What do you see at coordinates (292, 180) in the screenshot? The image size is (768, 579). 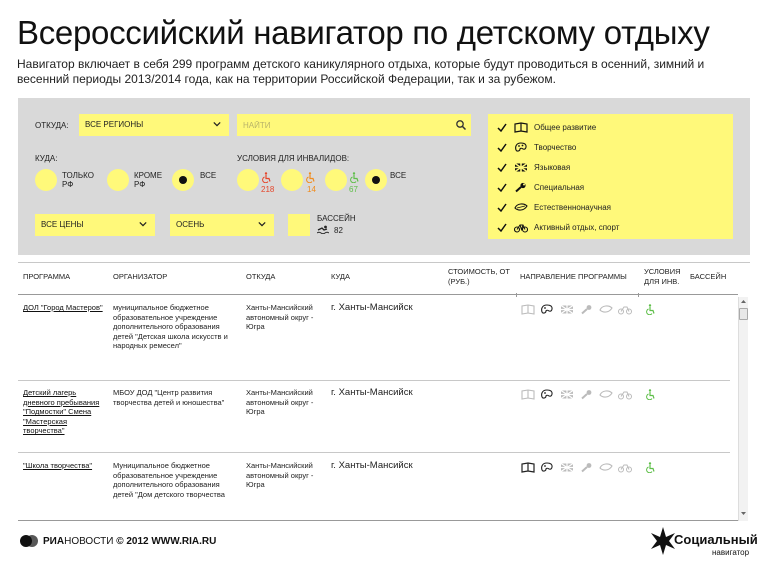 I see `disabled-hearing-radio` at bounding box center [292, 180].